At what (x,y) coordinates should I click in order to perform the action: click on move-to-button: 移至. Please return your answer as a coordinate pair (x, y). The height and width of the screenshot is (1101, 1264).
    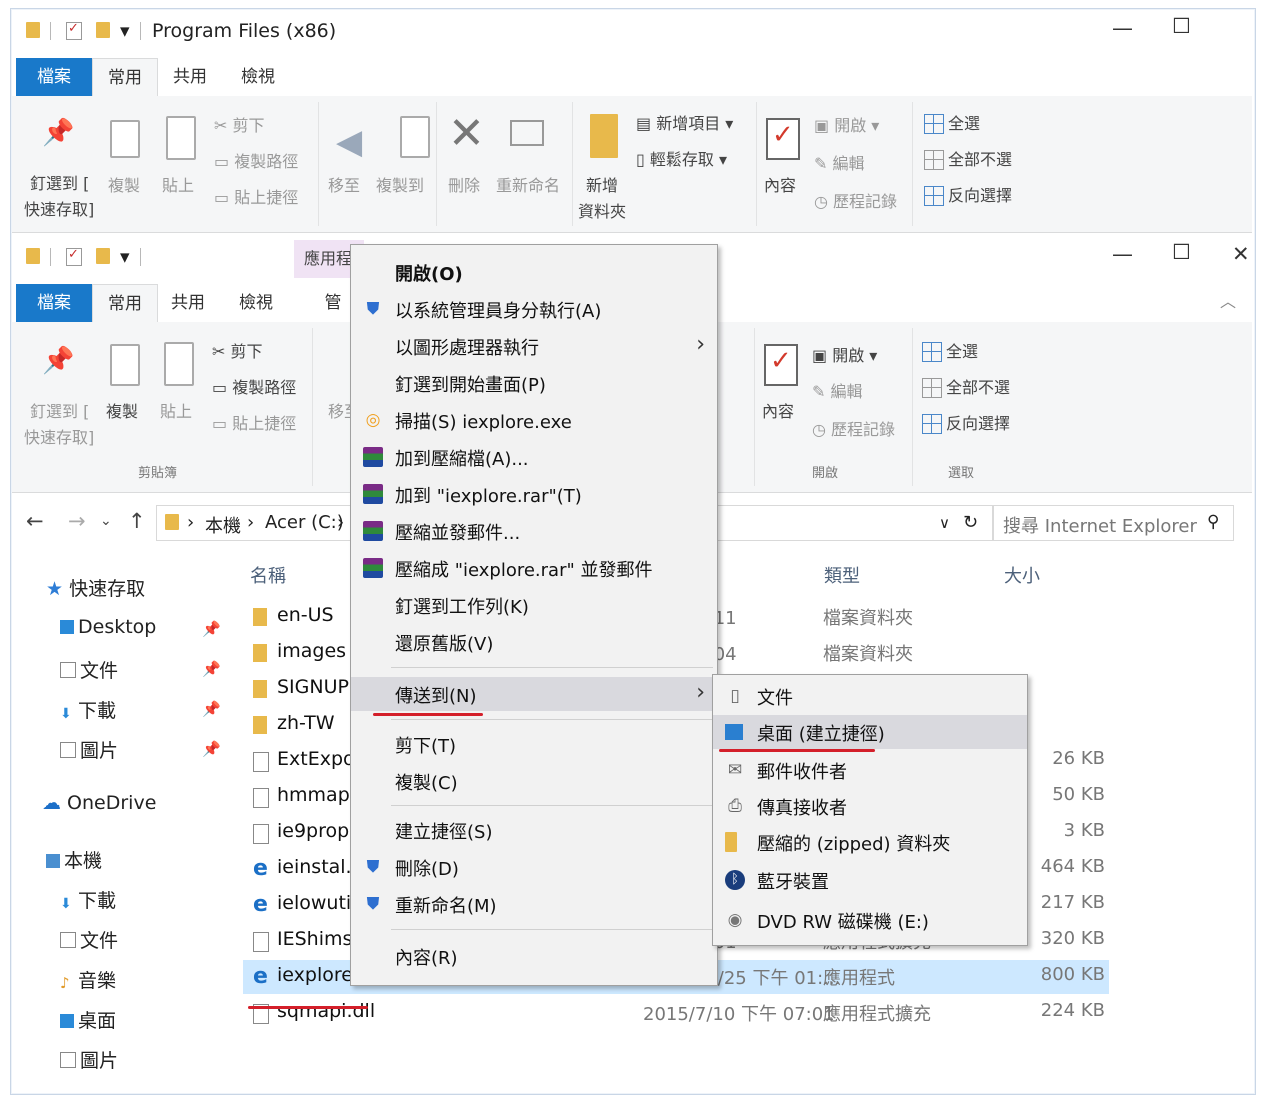
    Looking at the image, I should click on (344, 184).